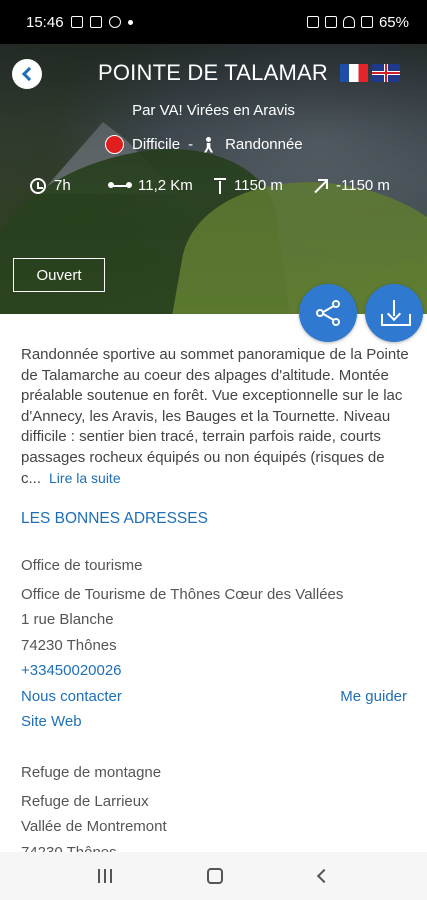 This screenshot has height=900, width=427. What do you see at coordinates (104, 876) in the screenshot?
I see `recent-apps-button` at bounding box center [104, 876].